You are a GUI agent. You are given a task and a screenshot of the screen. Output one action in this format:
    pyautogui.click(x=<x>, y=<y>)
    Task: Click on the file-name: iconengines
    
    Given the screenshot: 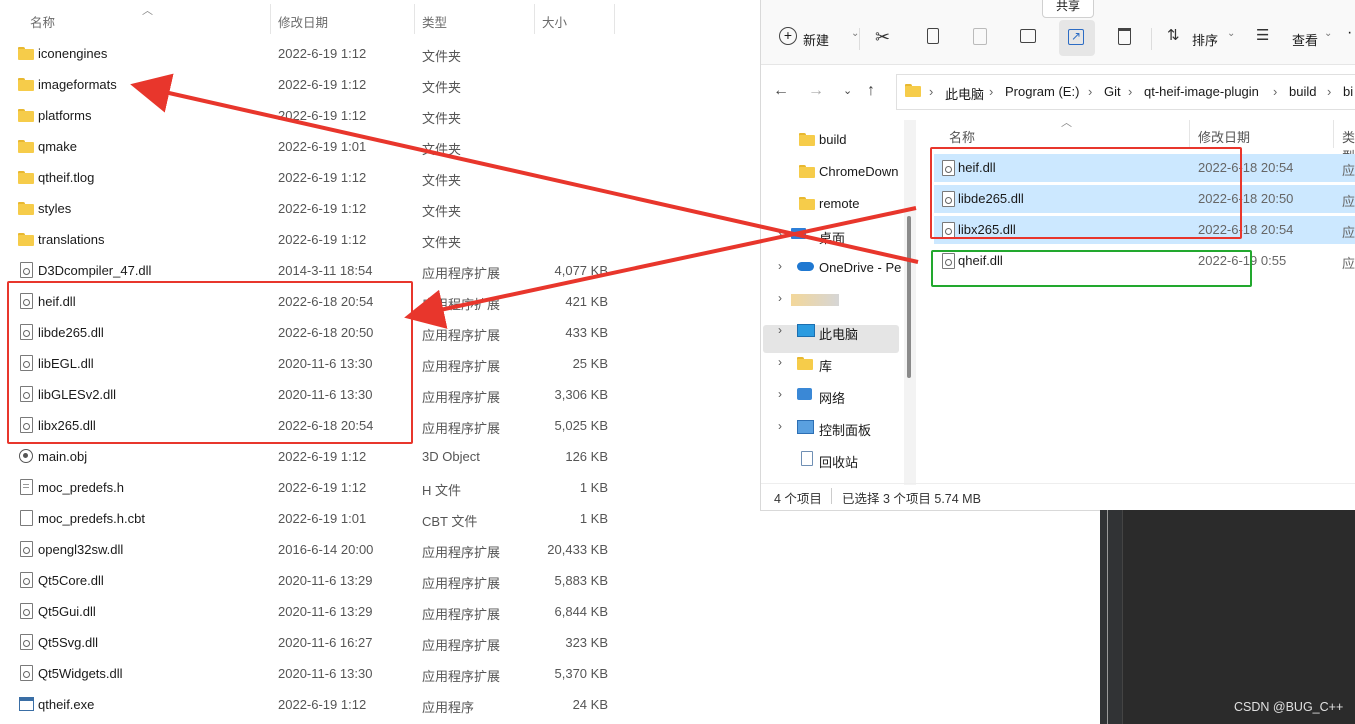 What is the action you would take?
    pyautogui.click(x=73, y=53)
    